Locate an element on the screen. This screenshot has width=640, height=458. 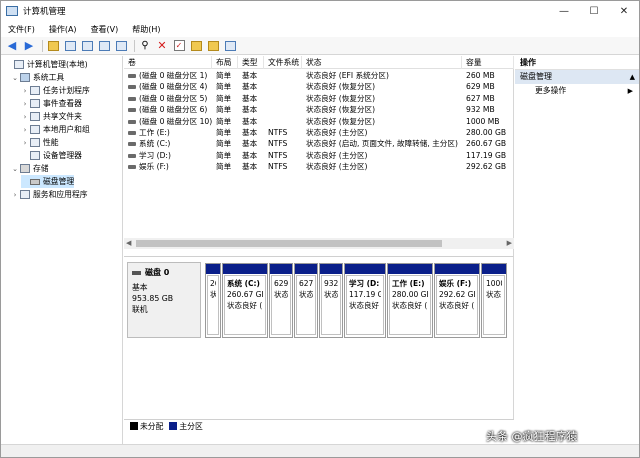
cell-text: 629 MB is located at coordinates (480, 86).